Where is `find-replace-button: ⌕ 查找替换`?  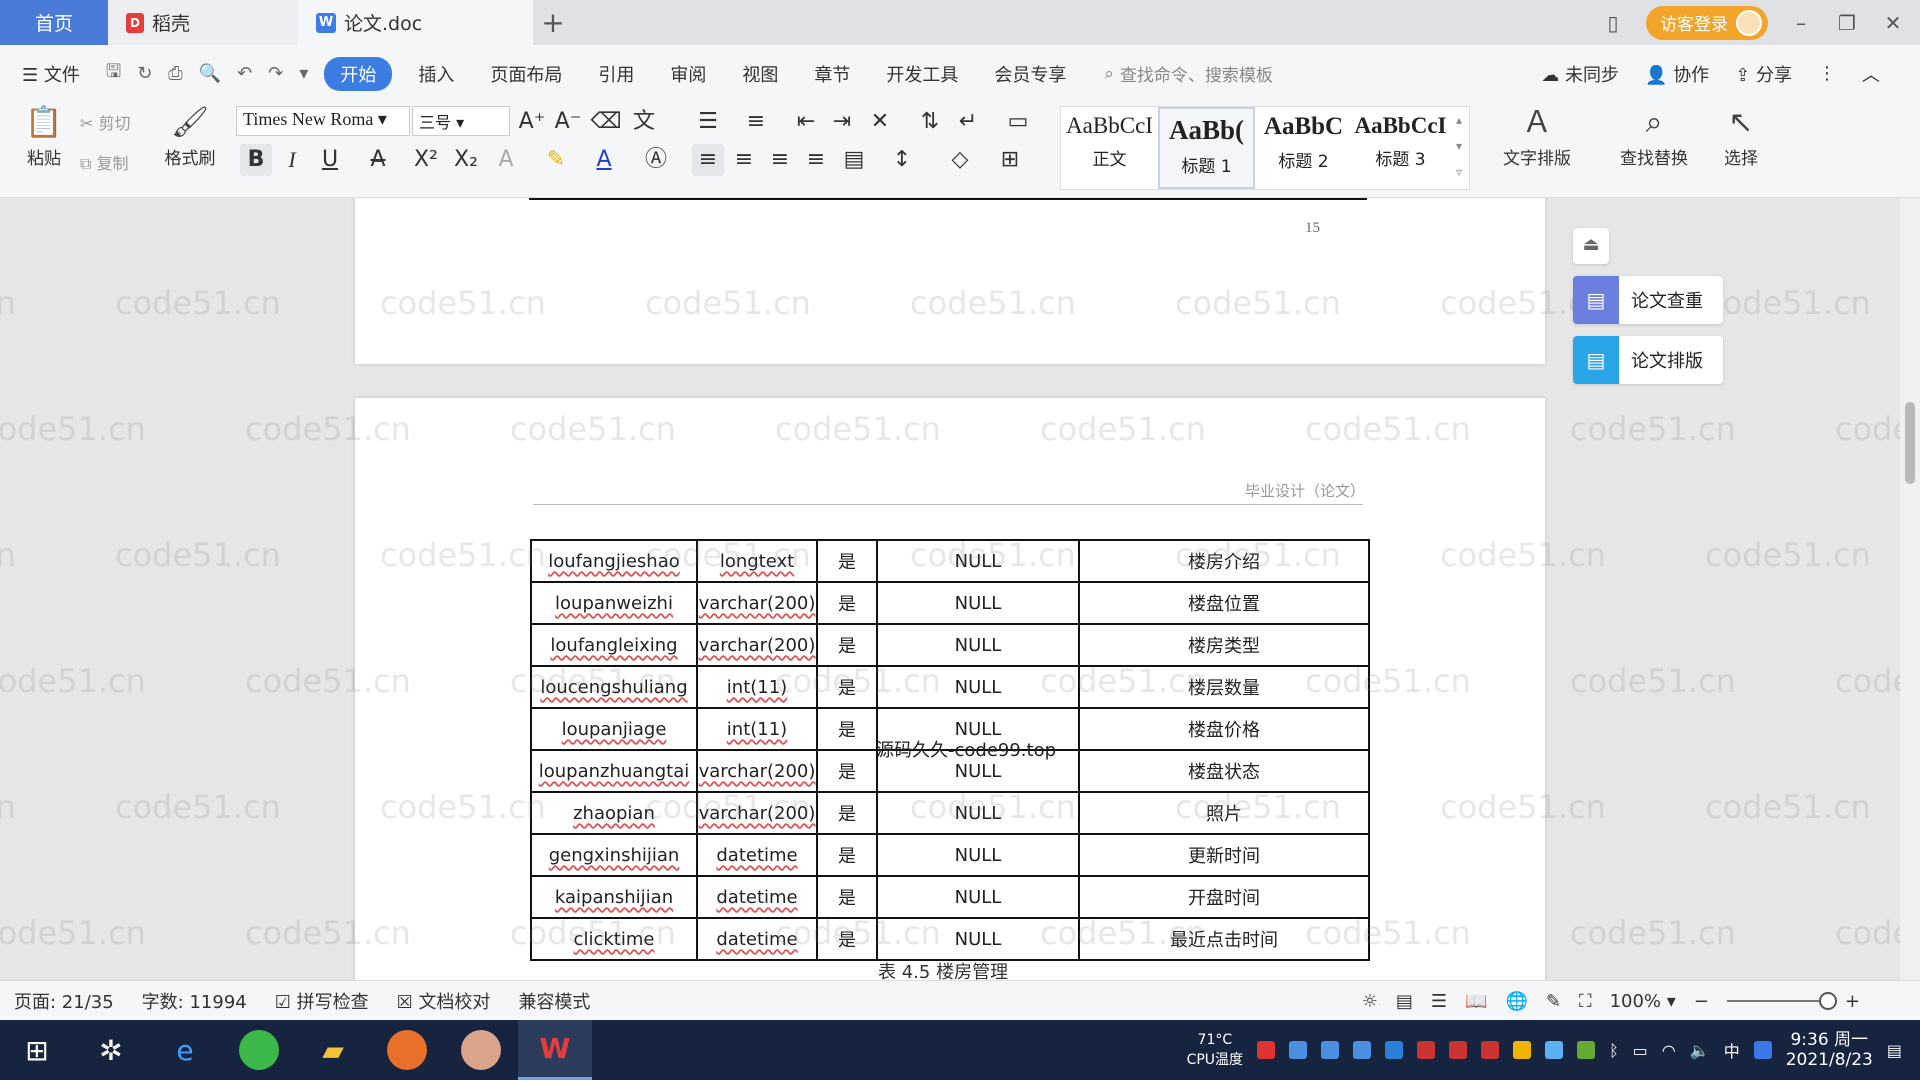 find-replace-button: ⌕ 查找替换 is located at coordinates (1654, 138).